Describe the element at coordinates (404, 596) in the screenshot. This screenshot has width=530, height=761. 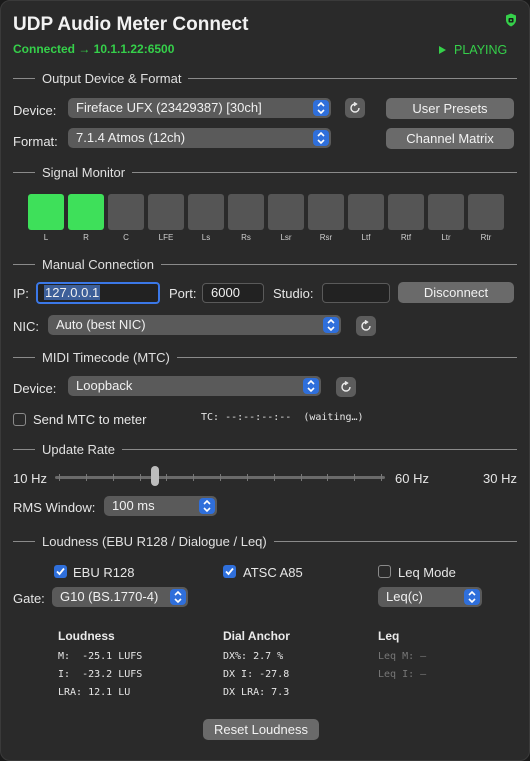
I see `leq-weighting-value: Leq(c)` at that location.